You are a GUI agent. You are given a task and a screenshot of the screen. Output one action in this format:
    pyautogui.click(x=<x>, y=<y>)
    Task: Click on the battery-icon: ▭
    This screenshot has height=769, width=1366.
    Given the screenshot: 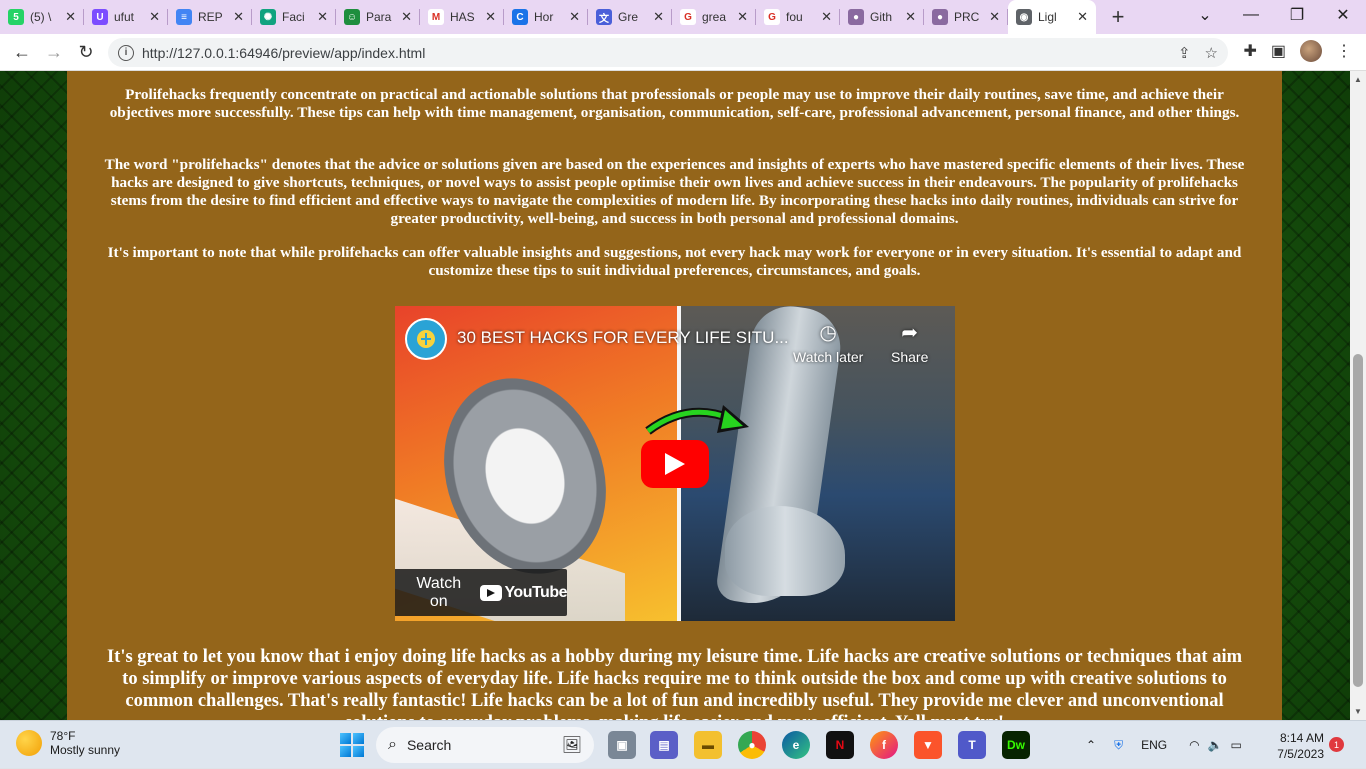 What is the action you would take?
    pyautogui.click(x=1236, y=745)
    